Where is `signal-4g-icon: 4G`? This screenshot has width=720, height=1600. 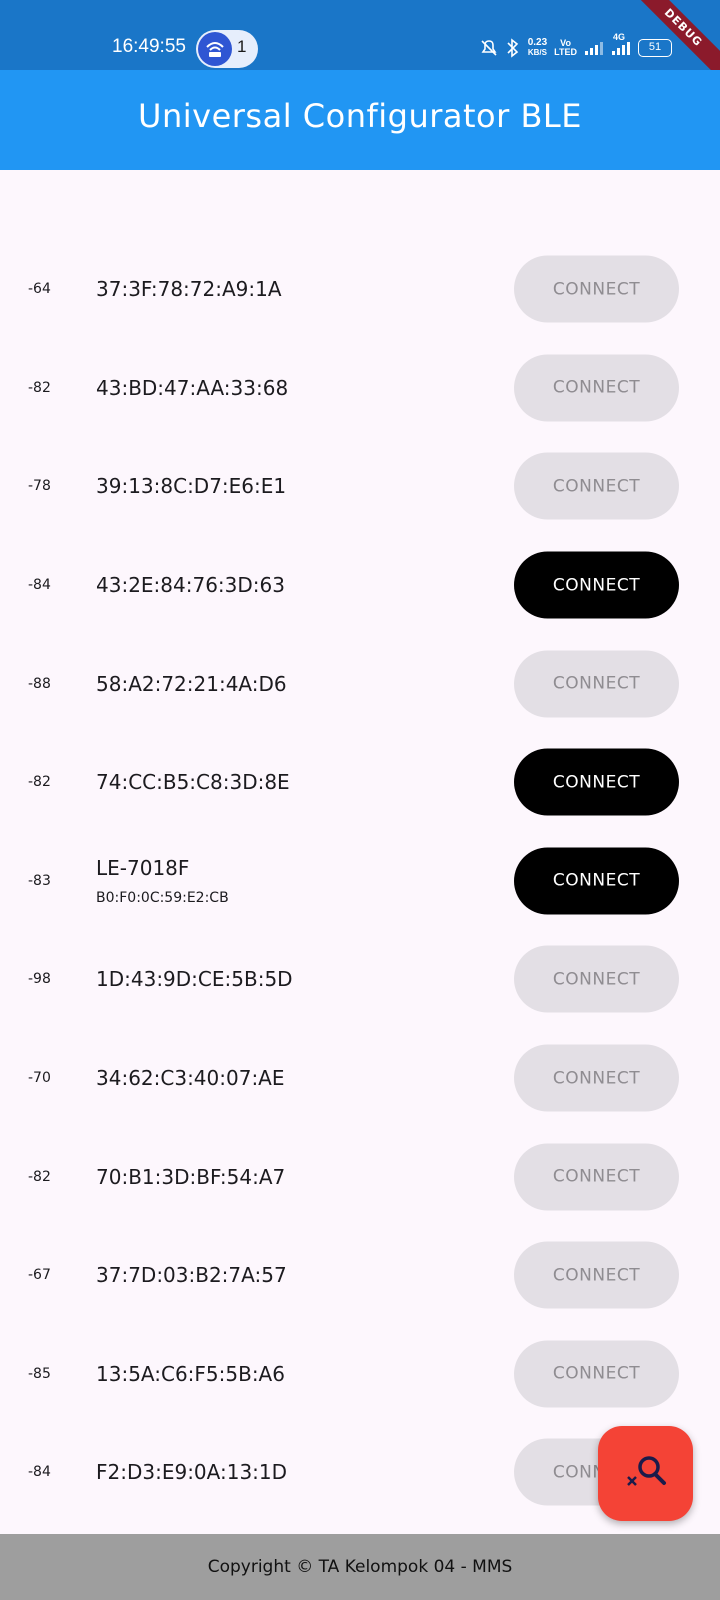
signal-4g-icon: 4G is located at coordinates (621, 44).